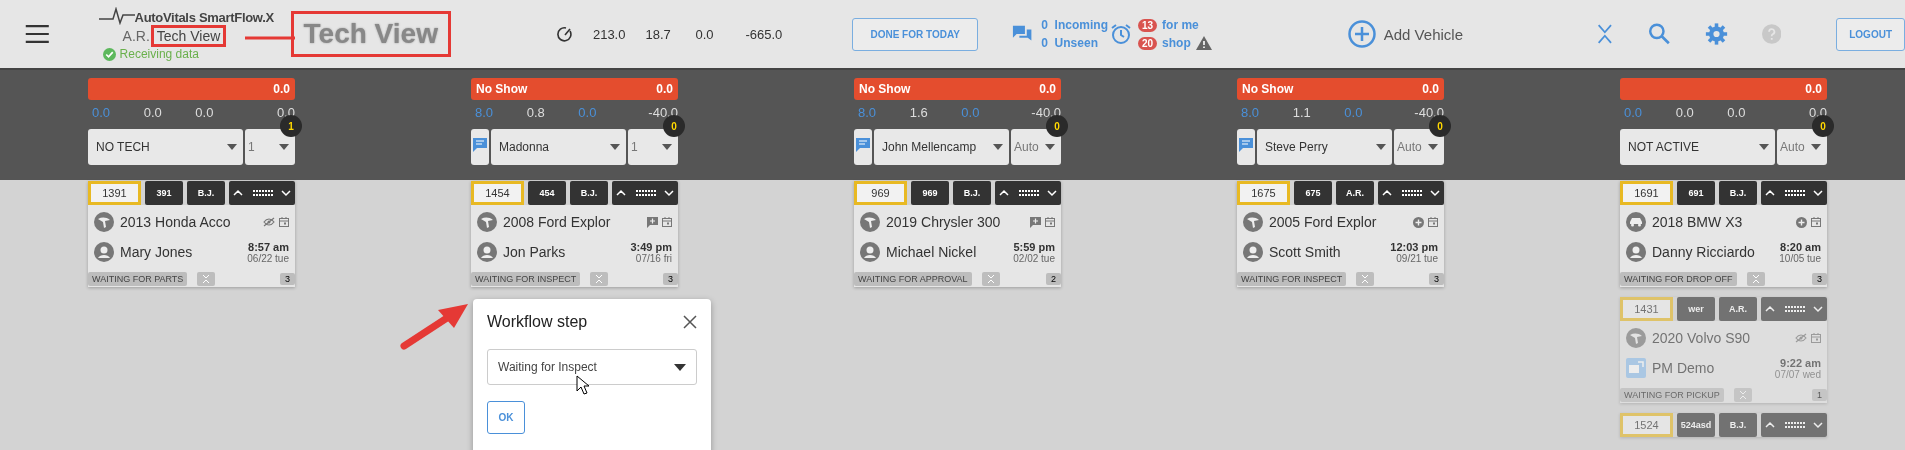 The image size is (1905, 450). What do you see at coordinates (930, 193) in the screenshot?
I see `tag-label: 969` at bounding box center [930, 193].